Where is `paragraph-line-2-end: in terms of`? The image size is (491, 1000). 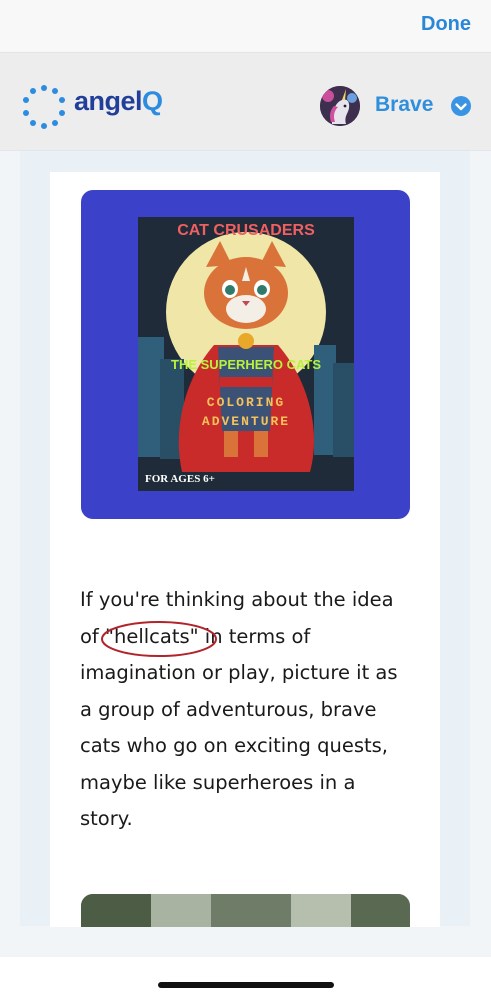
paragraph-line-2-end: in terms of is located at coordinates (254, 636).